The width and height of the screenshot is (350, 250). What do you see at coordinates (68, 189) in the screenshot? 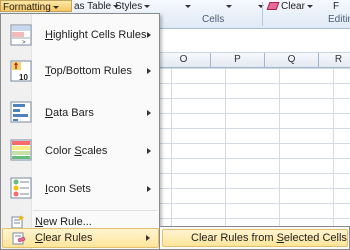
I see `menu-item-label: Icon Sets` at bounding box center [68, 189].